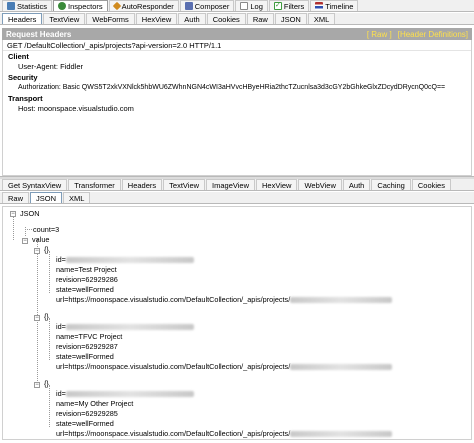 The image size is (474, 443). What do you see at coordinates (260, 18) in the screenshot?
I see `request-tab-raw: Raw` at bounding box center [260, 18].